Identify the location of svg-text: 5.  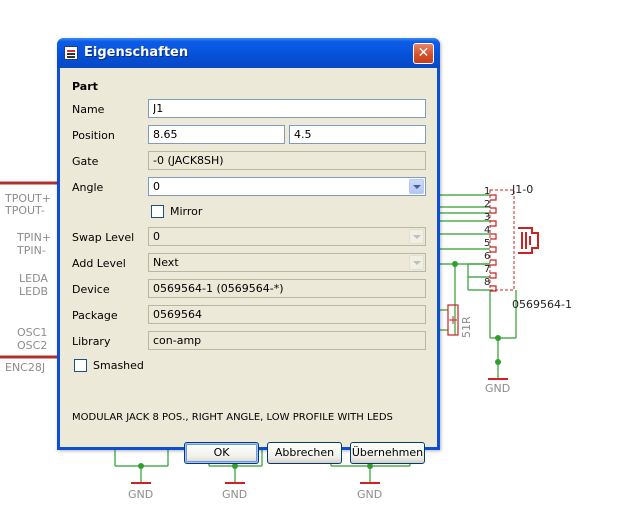
(487, 243).